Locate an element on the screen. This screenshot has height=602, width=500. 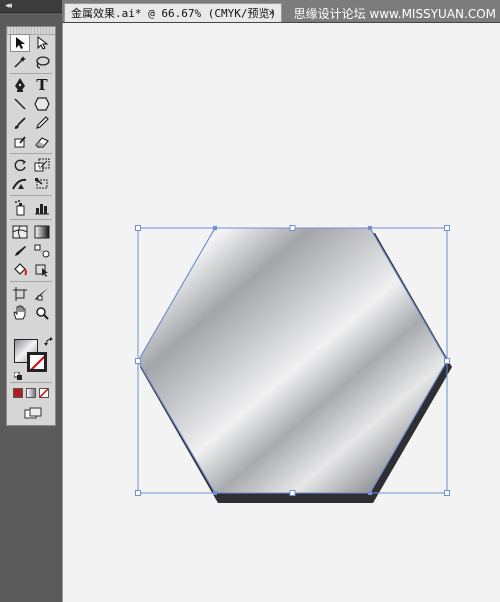
eyedropper-tool-icon is located at coordinates (20, 251).